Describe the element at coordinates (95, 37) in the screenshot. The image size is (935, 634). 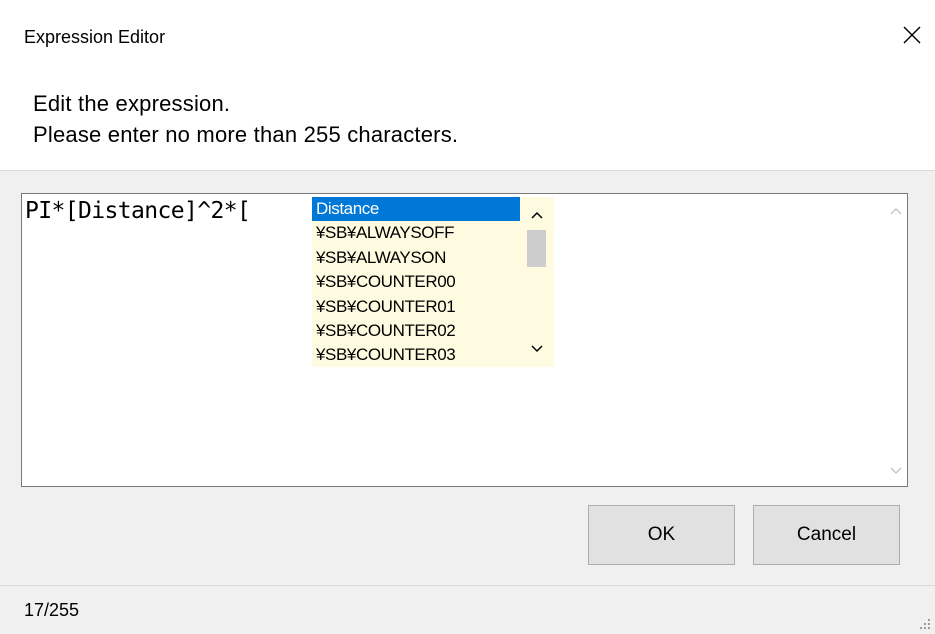
I see `window-title: Expression Editor` at that location.